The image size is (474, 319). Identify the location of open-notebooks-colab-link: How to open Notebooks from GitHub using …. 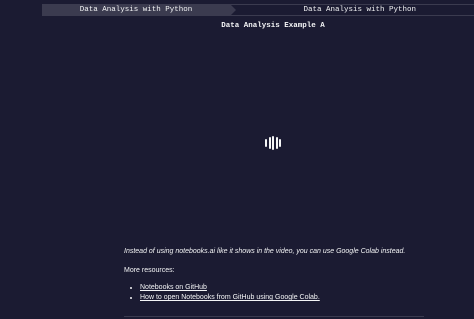
(230, 297).